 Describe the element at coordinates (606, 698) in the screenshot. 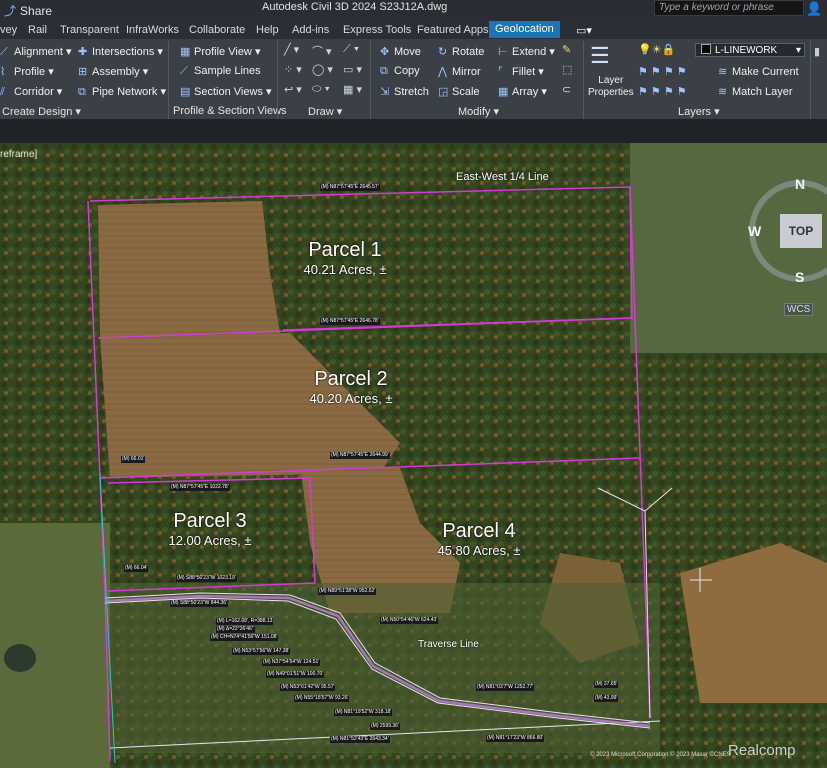

I see `bearing-label: (M) 43.99'` at that location.